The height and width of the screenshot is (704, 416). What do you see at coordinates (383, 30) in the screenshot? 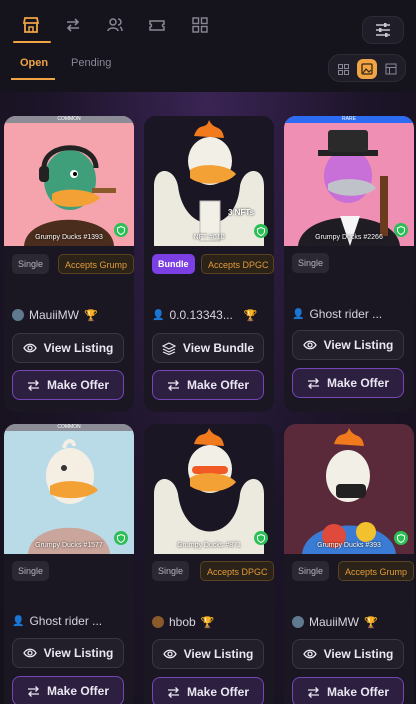
I see `filter-settings-button` at bounding box center [383, 30].